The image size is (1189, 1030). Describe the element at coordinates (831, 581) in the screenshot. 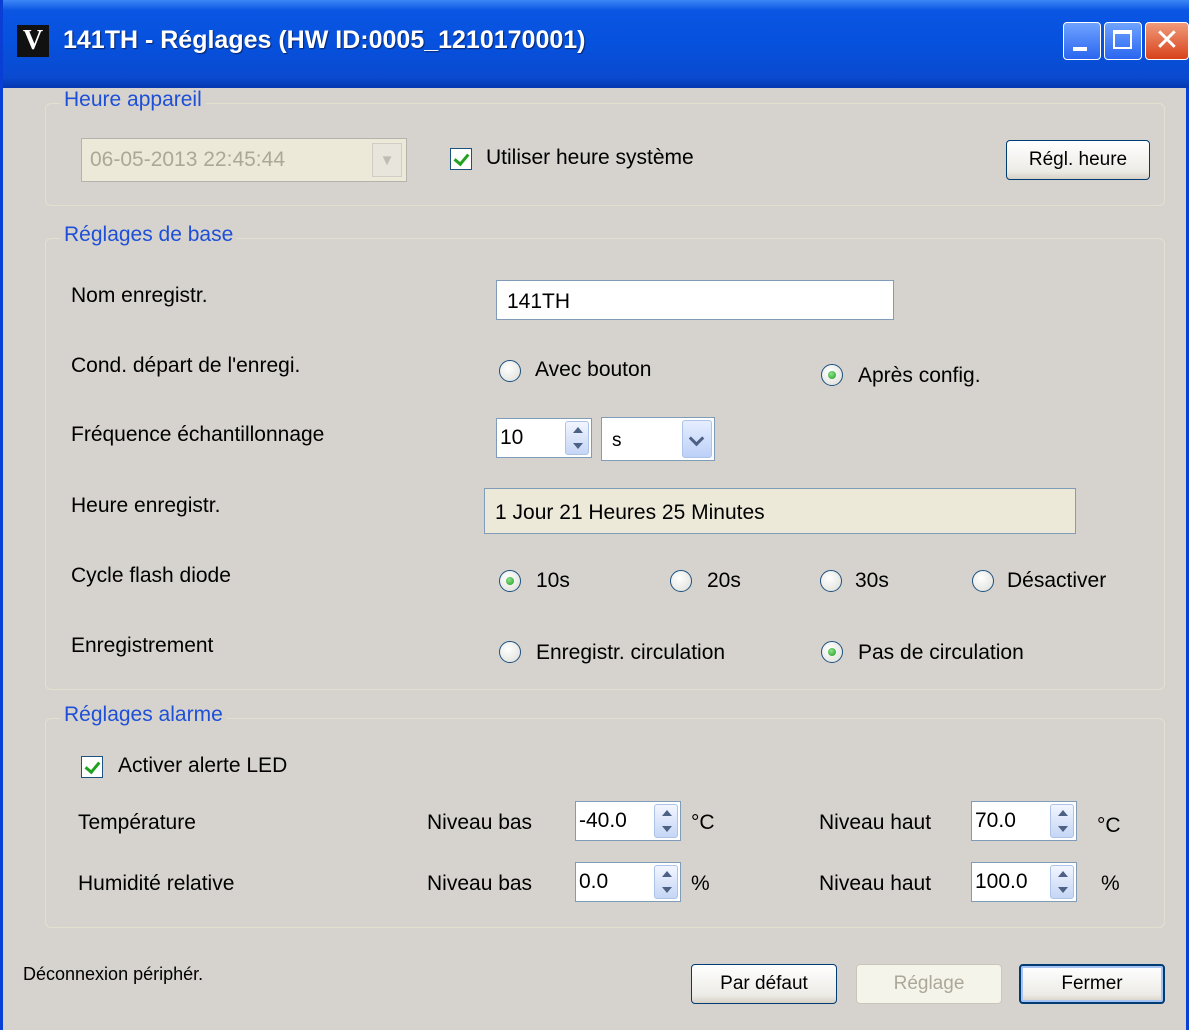

I see `led-30s-radio` at that location.